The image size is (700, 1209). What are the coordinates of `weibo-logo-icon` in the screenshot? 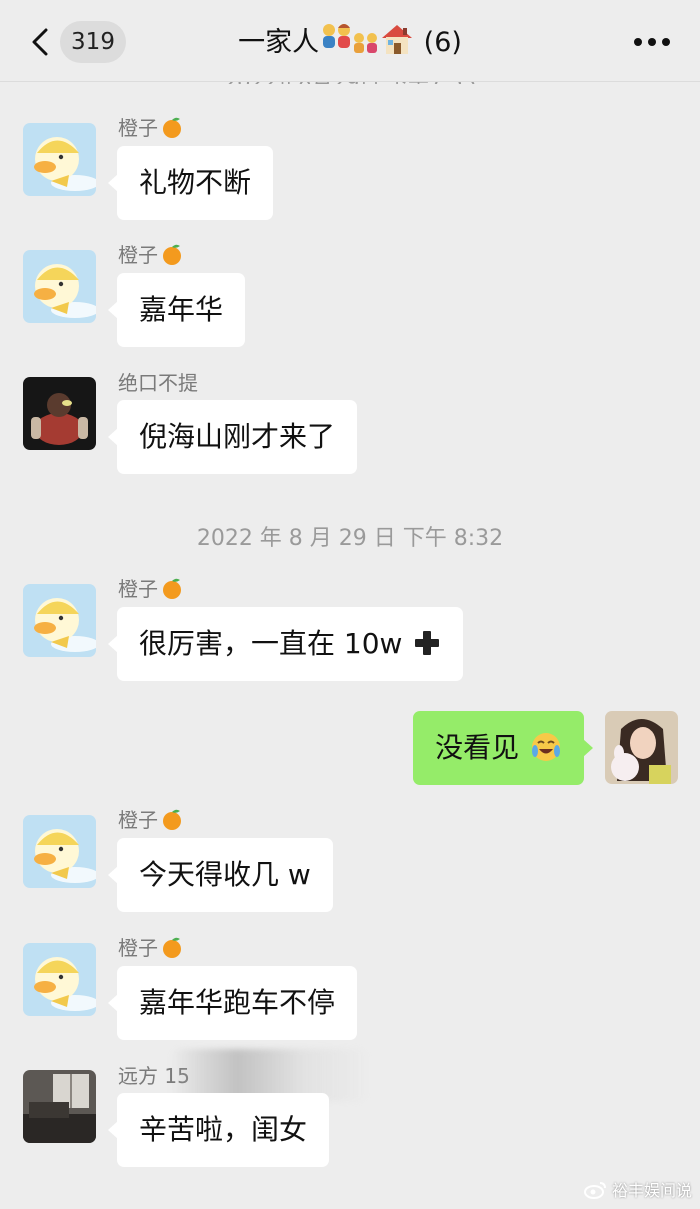 It's located at (594, 1190).